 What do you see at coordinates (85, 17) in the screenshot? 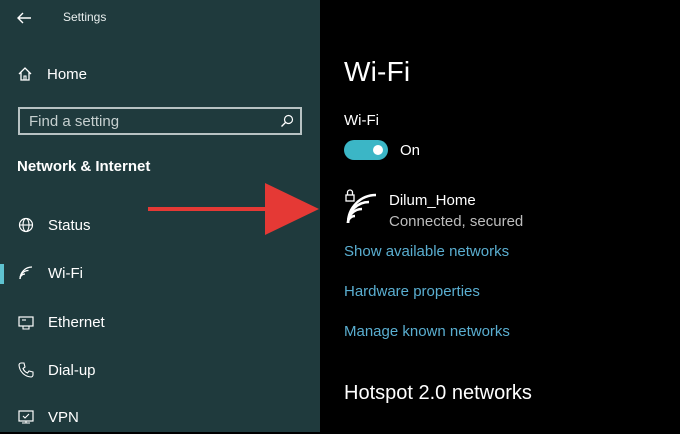
I see `app-title: Settings` at bounding box center [85, 17].